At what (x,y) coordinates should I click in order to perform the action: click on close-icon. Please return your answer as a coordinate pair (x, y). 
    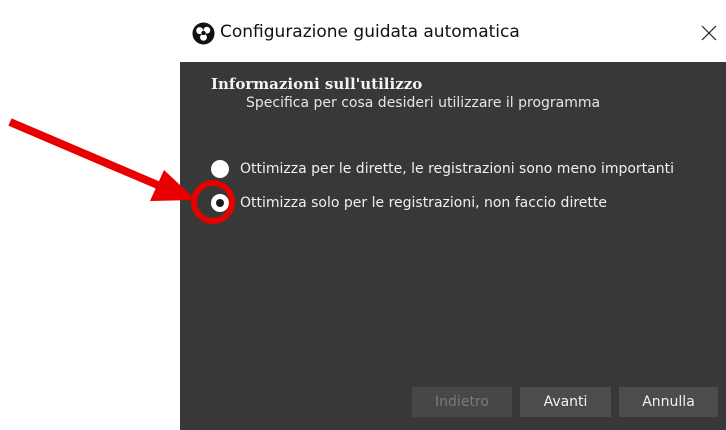
    Looking at the image, I should click on (709, 33).